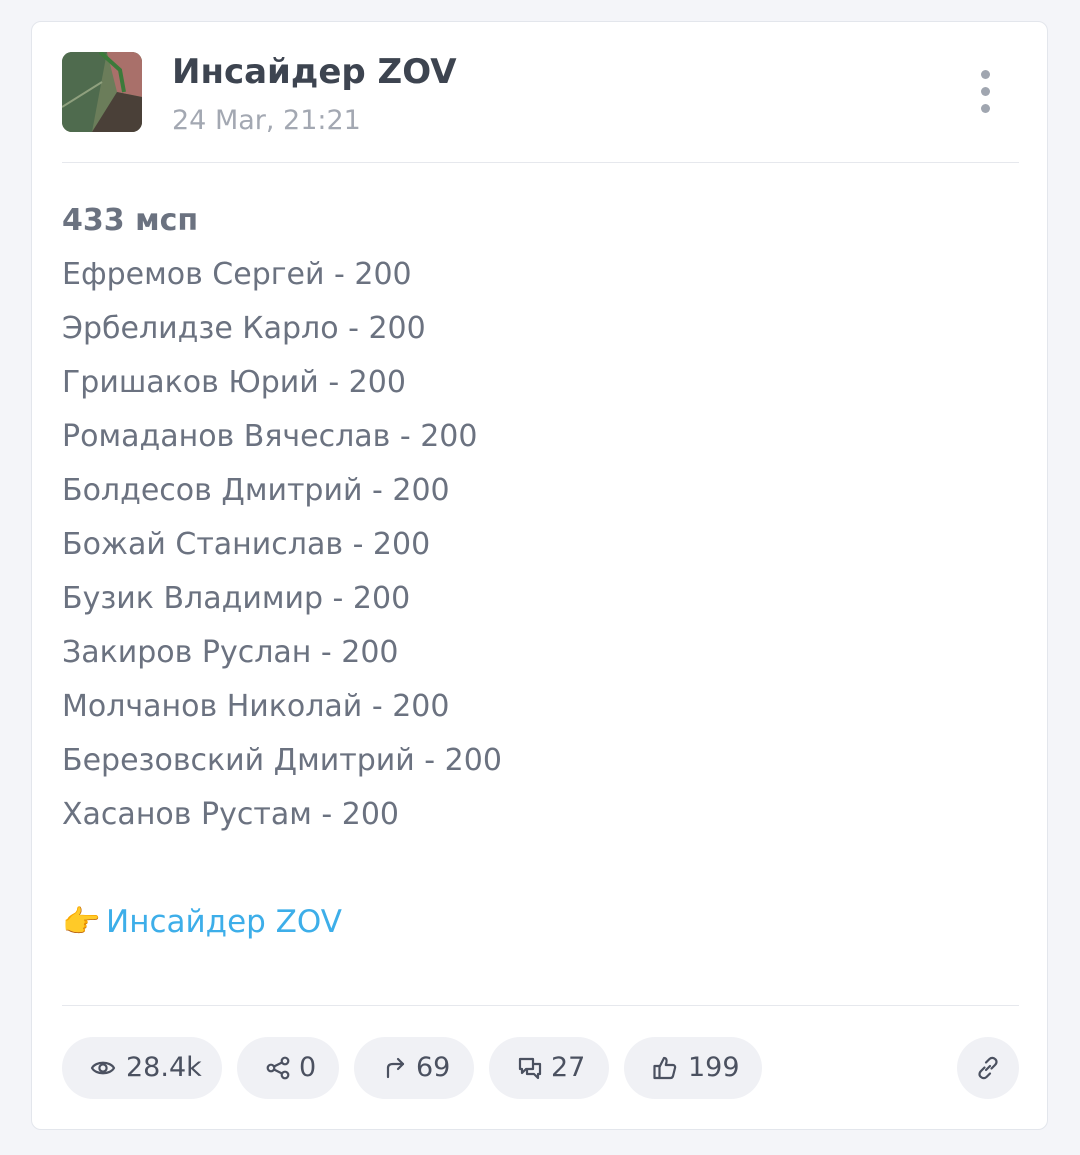 This screenshot has height=1155, width=1080. What do you see at coordinates (540, 162) in the screenshot?
I see `header-divider` at bounding box center [540, 162].